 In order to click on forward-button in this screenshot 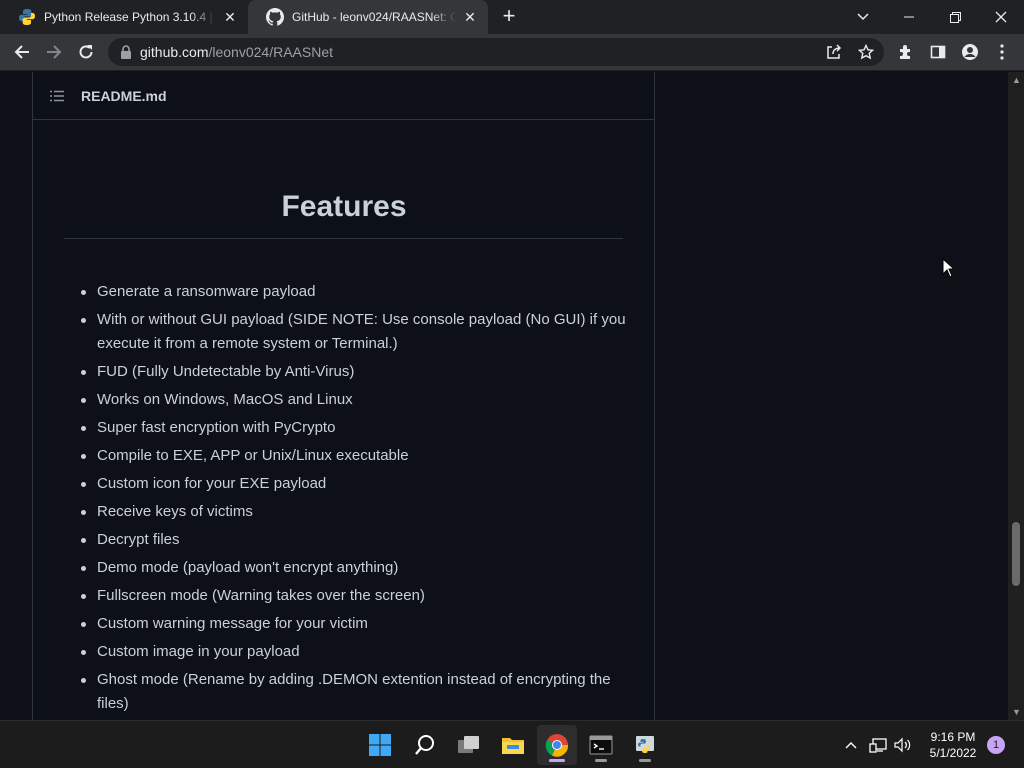, I will do `click(54, 52)`.